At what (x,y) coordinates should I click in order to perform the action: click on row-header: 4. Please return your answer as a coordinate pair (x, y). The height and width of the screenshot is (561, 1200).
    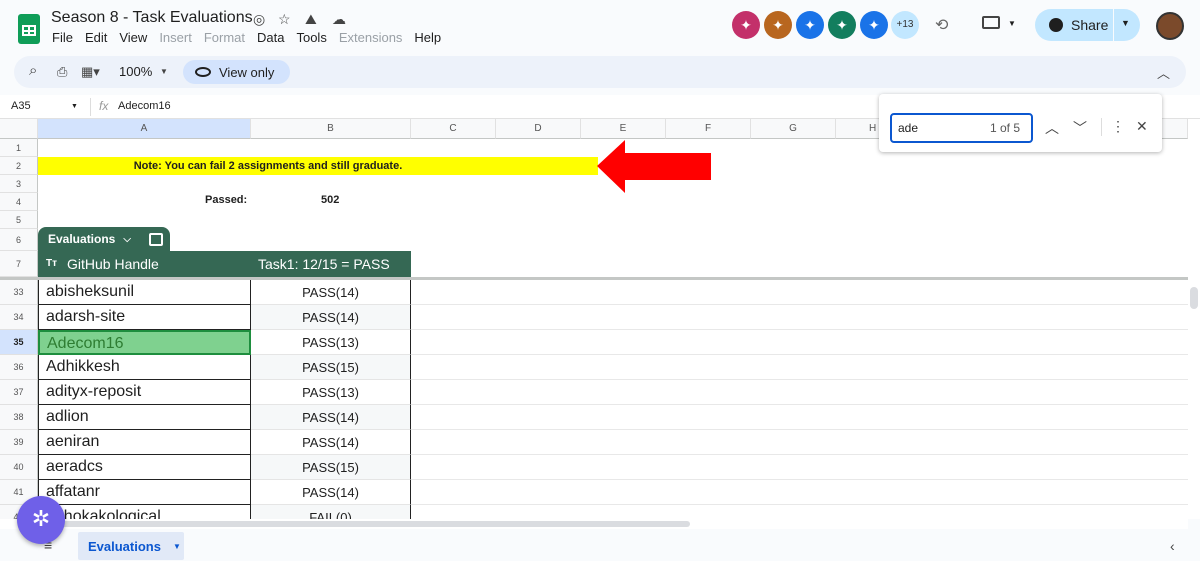
    Looking at the image, I should click on (19, 202).